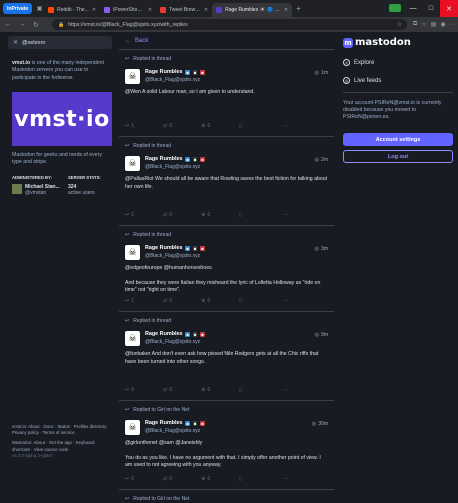 The width and height of the screenshot is (458, 503). Describe the element at coordinates (323, 424) in the screenshot. I see `time-text: 30m` at that location.